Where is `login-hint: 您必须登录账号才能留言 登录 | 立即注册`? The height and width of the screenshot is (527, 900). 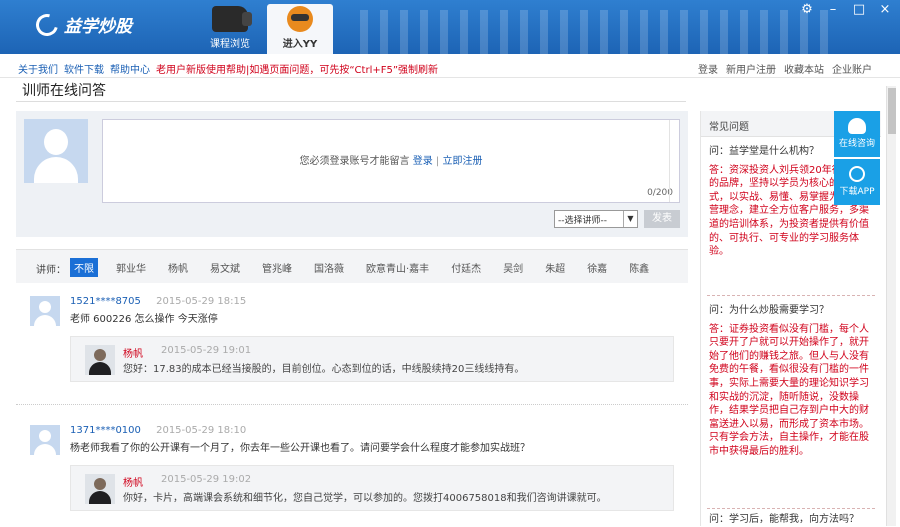 login-hint: 您必须登录账号才能留言 登录 | 立即注册 is located at coordinates (391, 159).